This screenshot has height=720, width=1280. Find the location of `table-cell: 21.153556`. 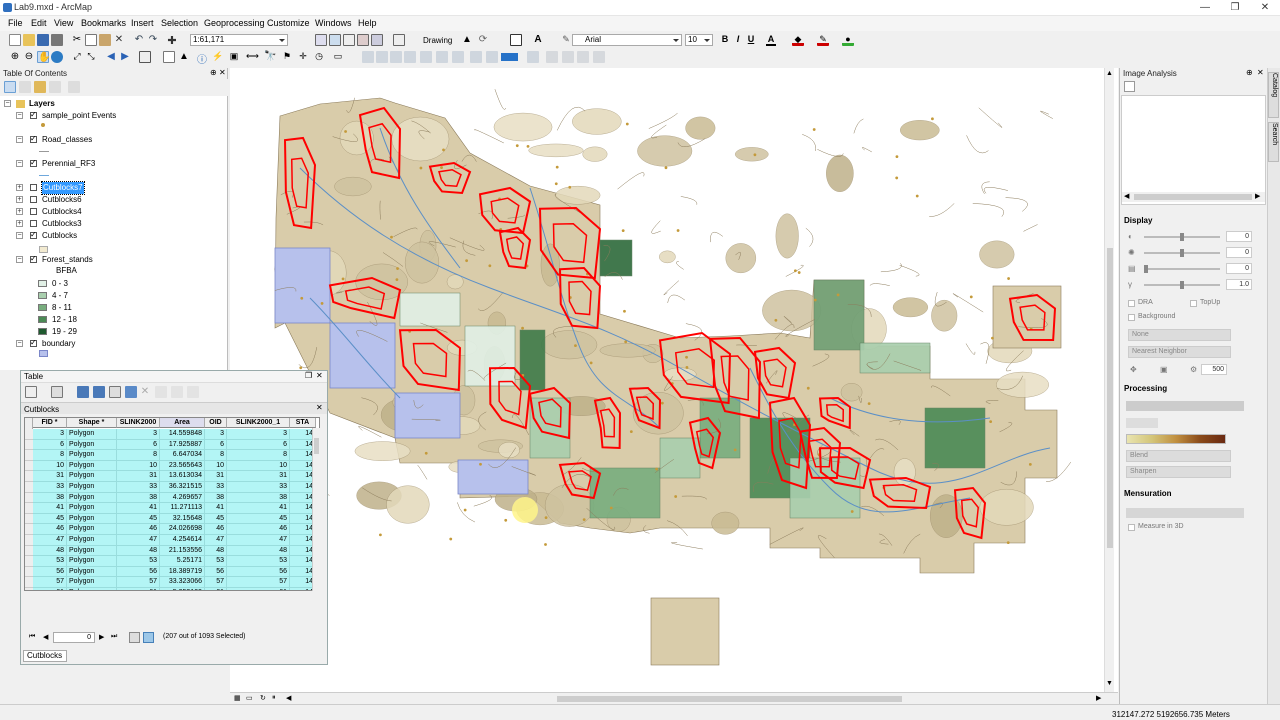

table-cell: 21.153556 is located at coordinates (182, 551).